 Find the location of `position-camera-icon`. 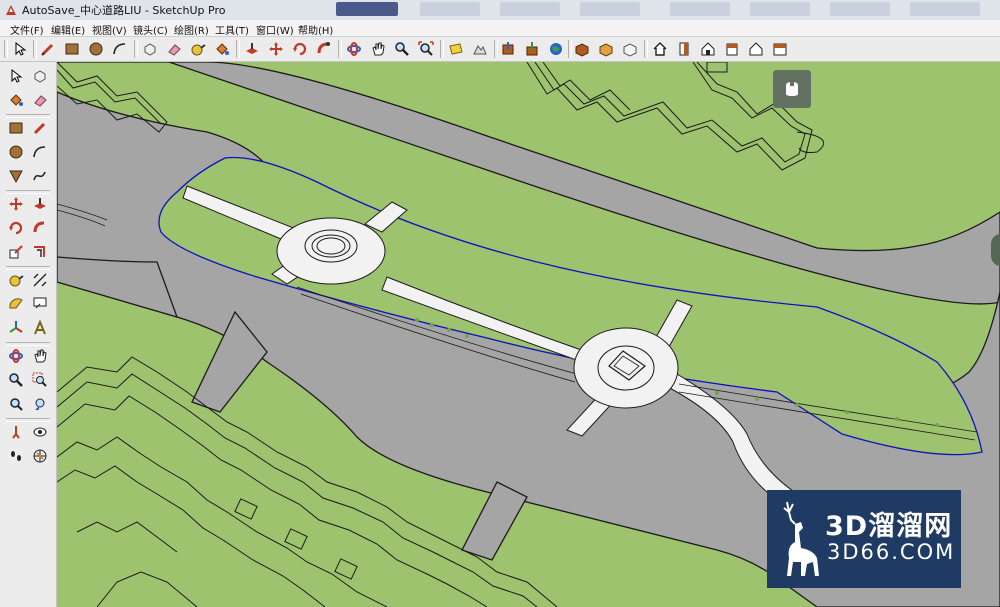

position-camera-icon is located at coordinates (16, 432).